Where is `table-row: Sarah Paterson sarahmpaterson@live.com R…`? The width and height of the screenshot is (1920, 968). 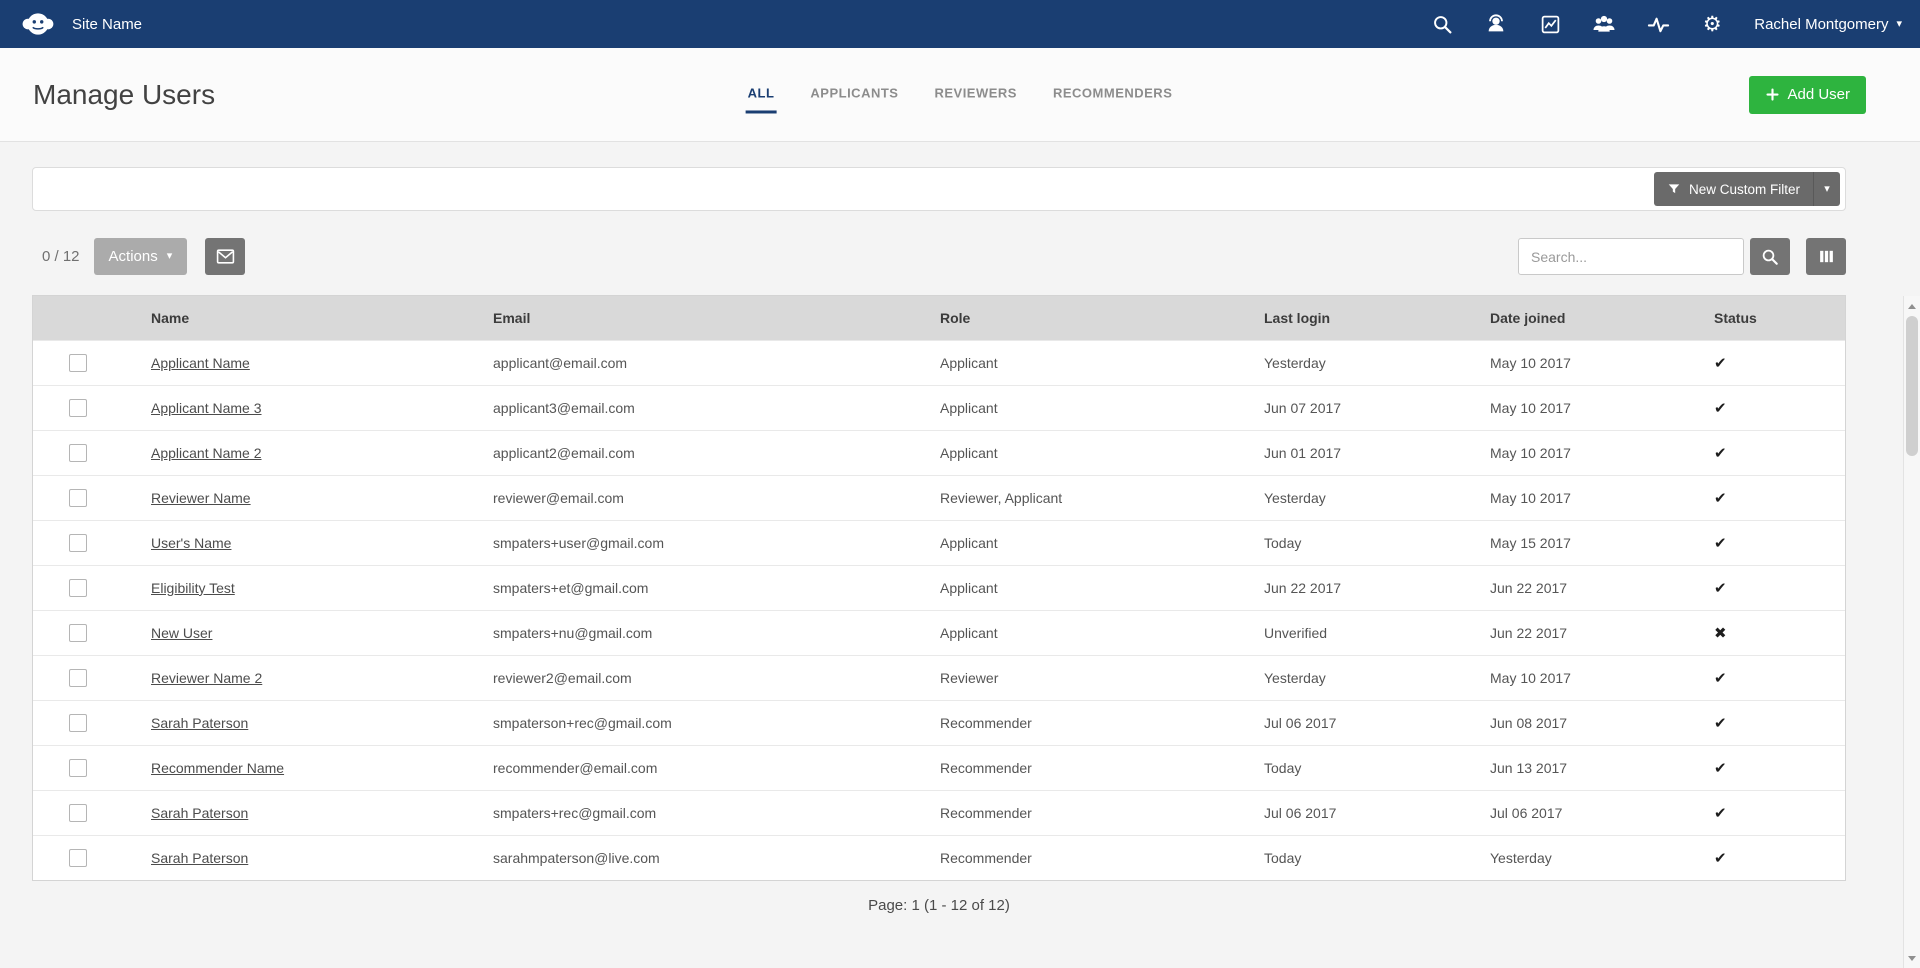
table-row: Sarah Paterson sarahmpaterson@live.com R… is located at coordinates (939, 857).